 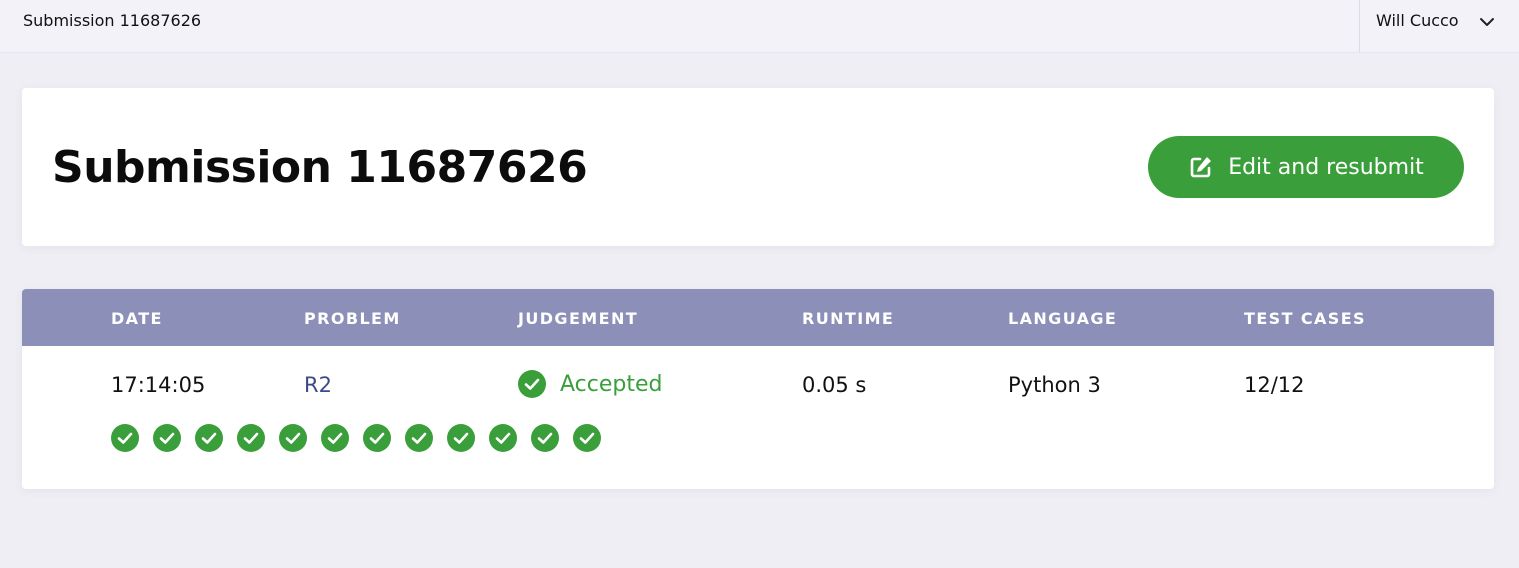 What do you see at coordinates (318, 385) in the screenshot?
I see `cell-problem-link: R2` at bounding box center [318, 385].